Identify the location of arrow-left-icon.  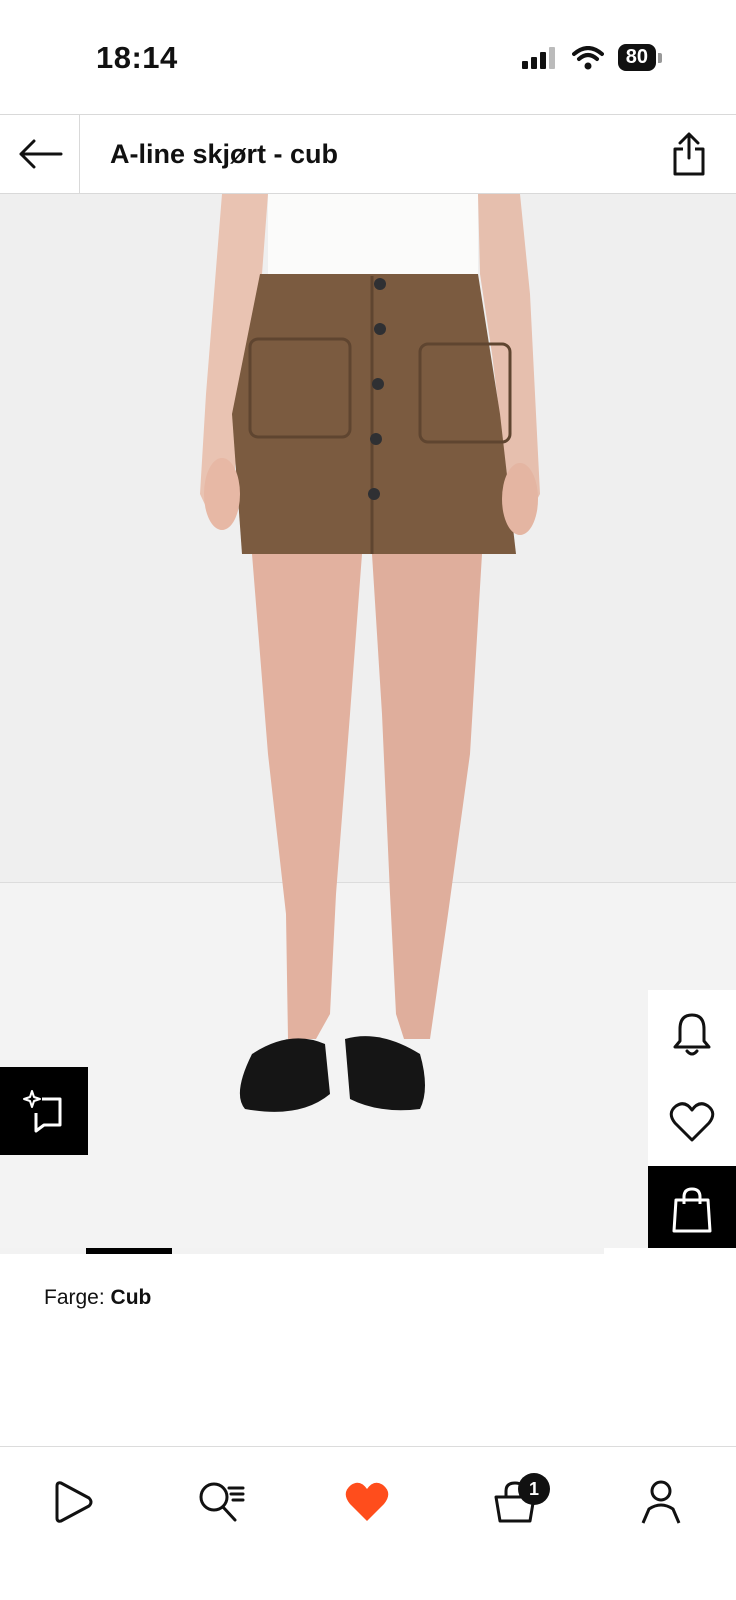
(40, 154).